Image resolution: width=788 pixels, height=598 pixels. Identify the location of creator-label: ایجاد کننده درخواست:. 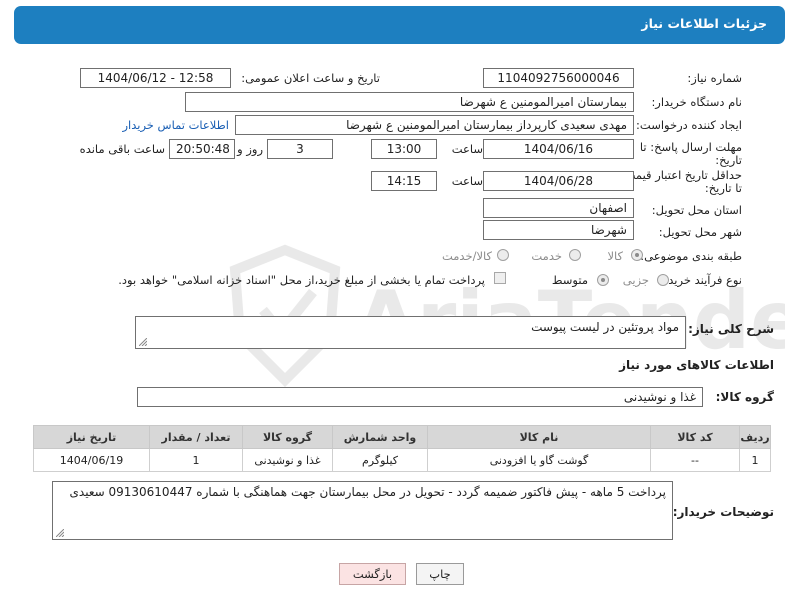
(689, 125).